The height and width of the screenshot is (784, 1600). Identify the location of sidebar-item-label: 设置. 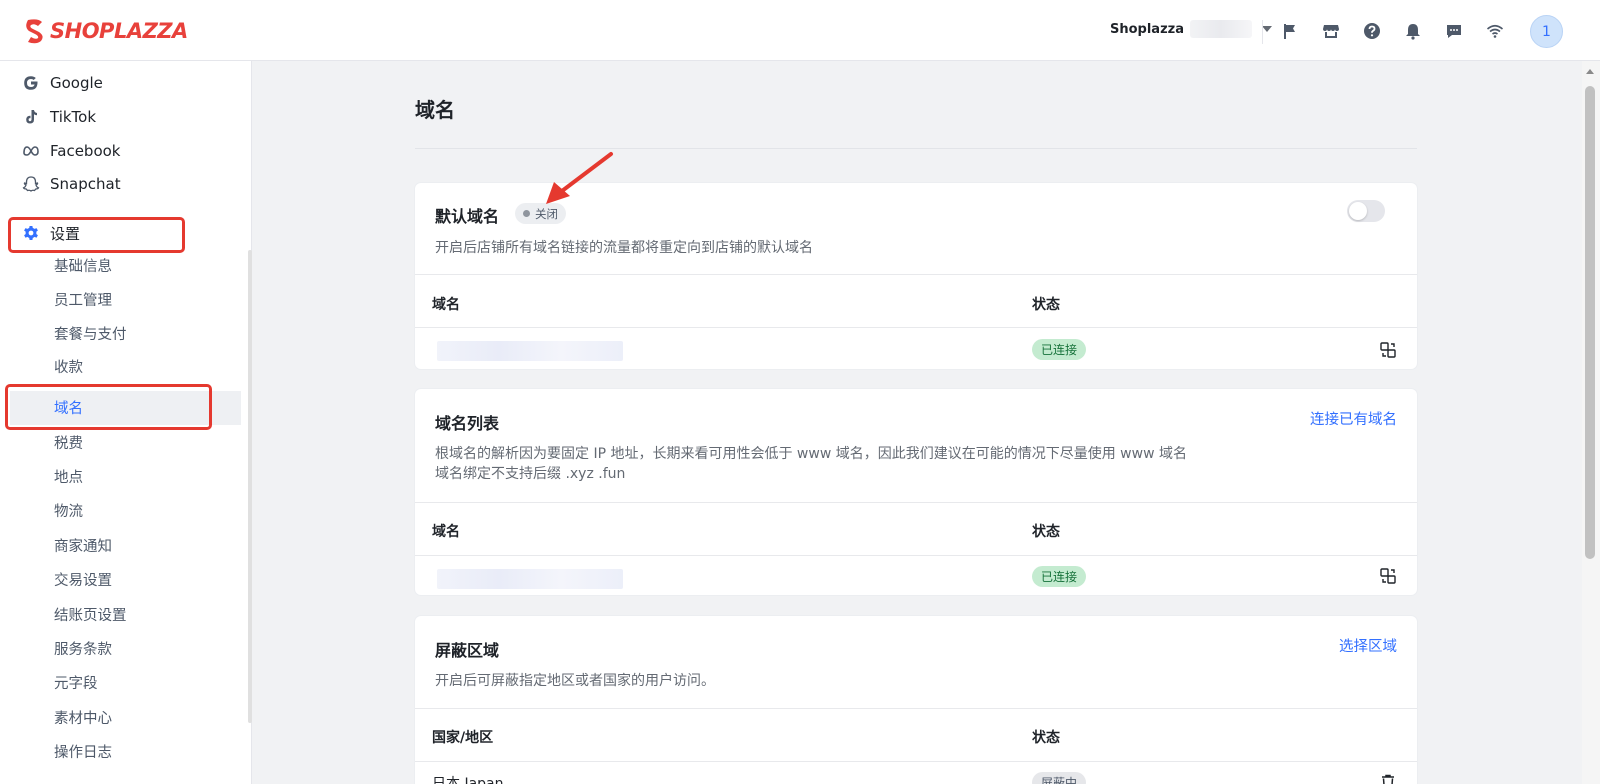
(65, 233).